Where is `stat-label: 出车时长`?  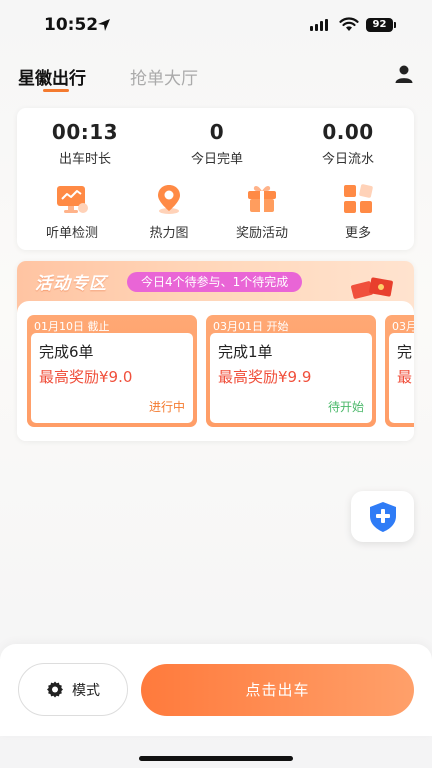
stat-label: 出车时长 is located at coordinates (84, 159).